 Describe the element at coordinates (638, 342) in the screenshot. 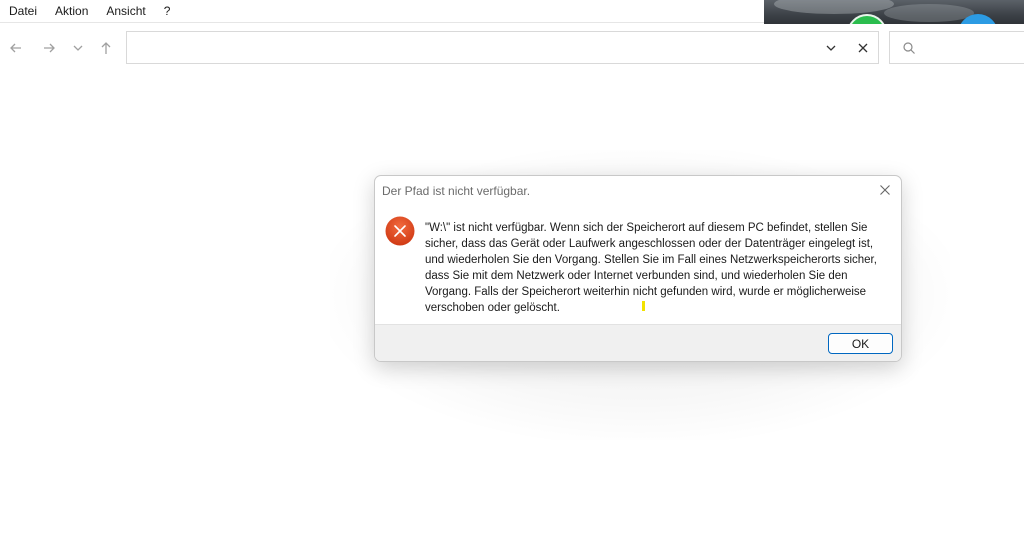

I see `dialog-footer: OK` at that location.